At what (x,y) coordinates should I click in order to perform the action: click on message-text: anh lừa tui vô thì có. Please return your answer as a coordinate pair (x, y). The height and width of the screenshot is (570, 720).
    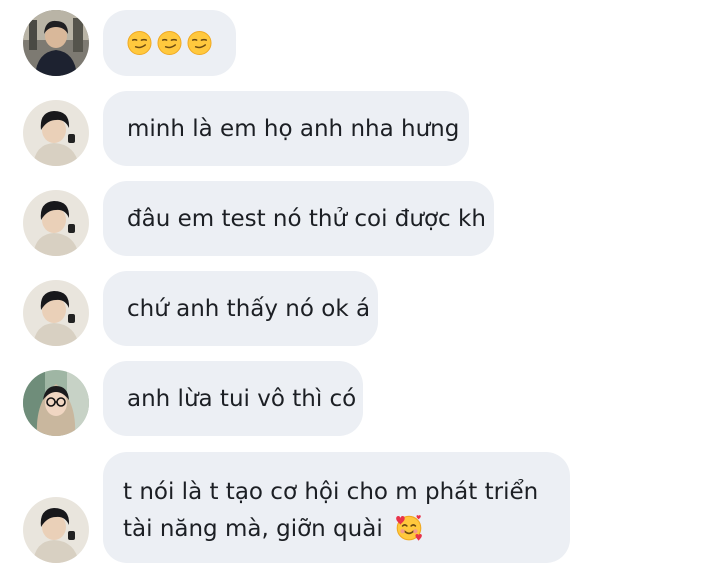
    Looking at the image, I should click on (242, 398).